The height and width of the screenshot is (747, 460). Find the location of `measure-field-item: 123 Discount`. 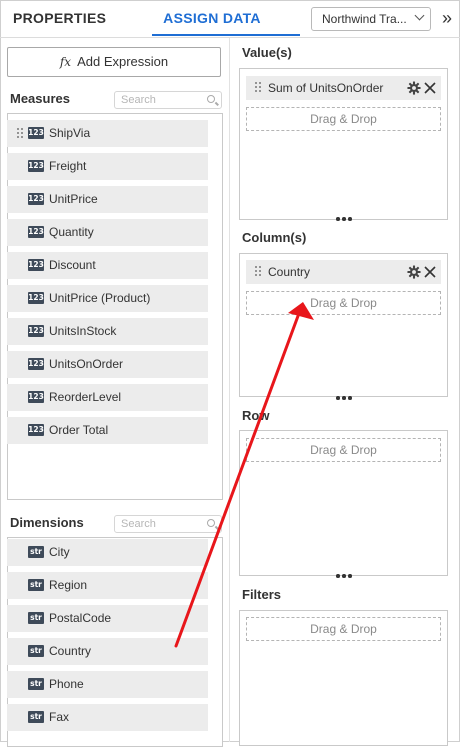

measure-field-item: 123 Discount is located at coordinates (107, 265).